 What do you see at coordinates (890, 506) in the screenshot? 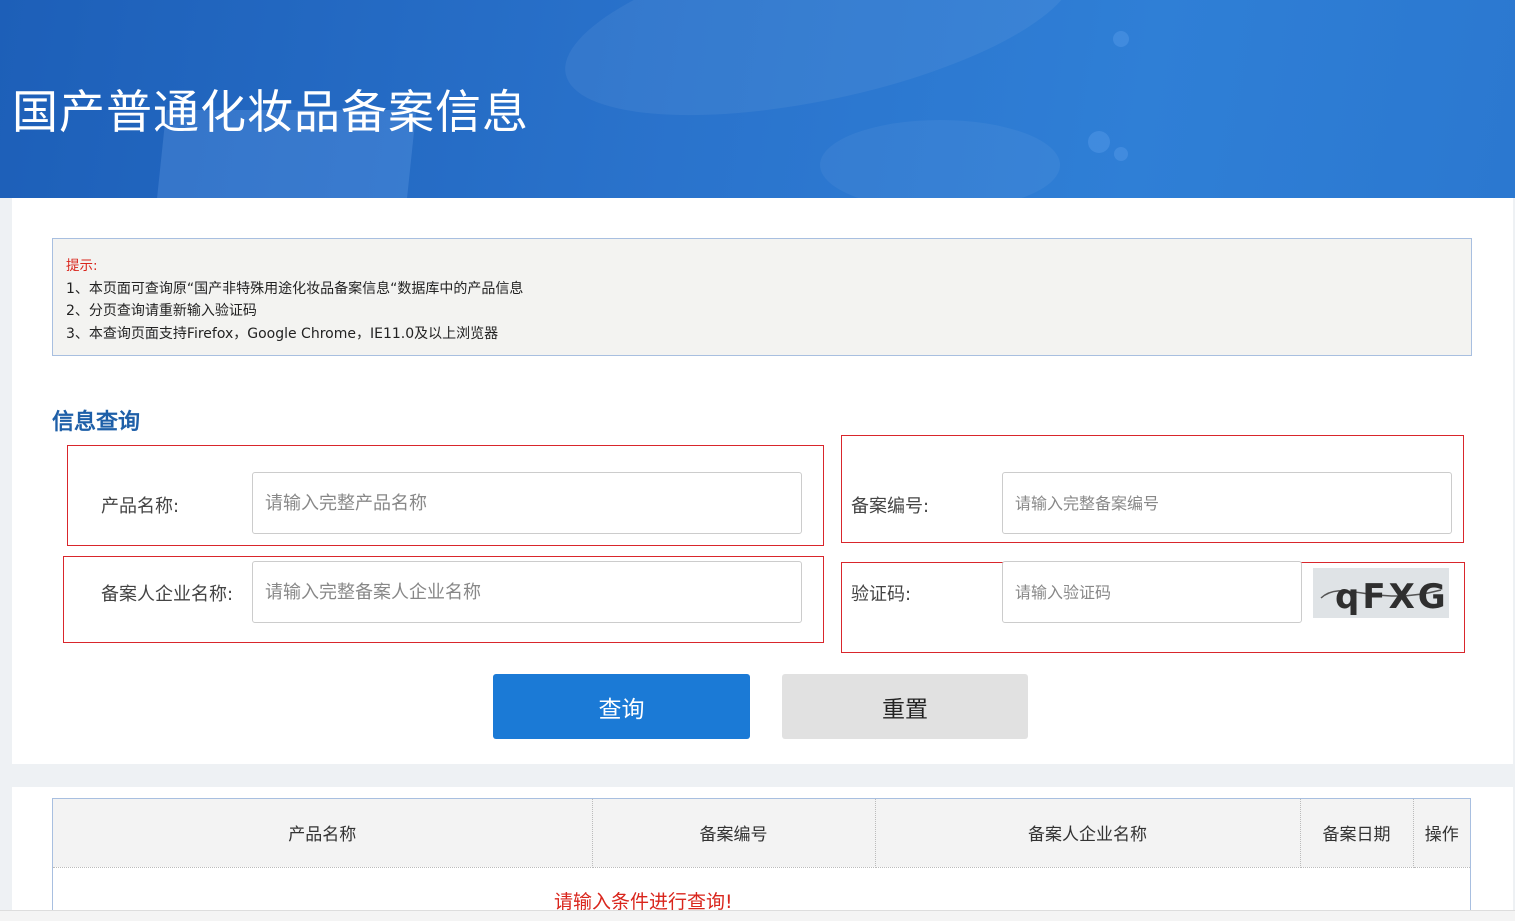
I see `record-no-label: 备案编号:` at bounding box center [890, 506].